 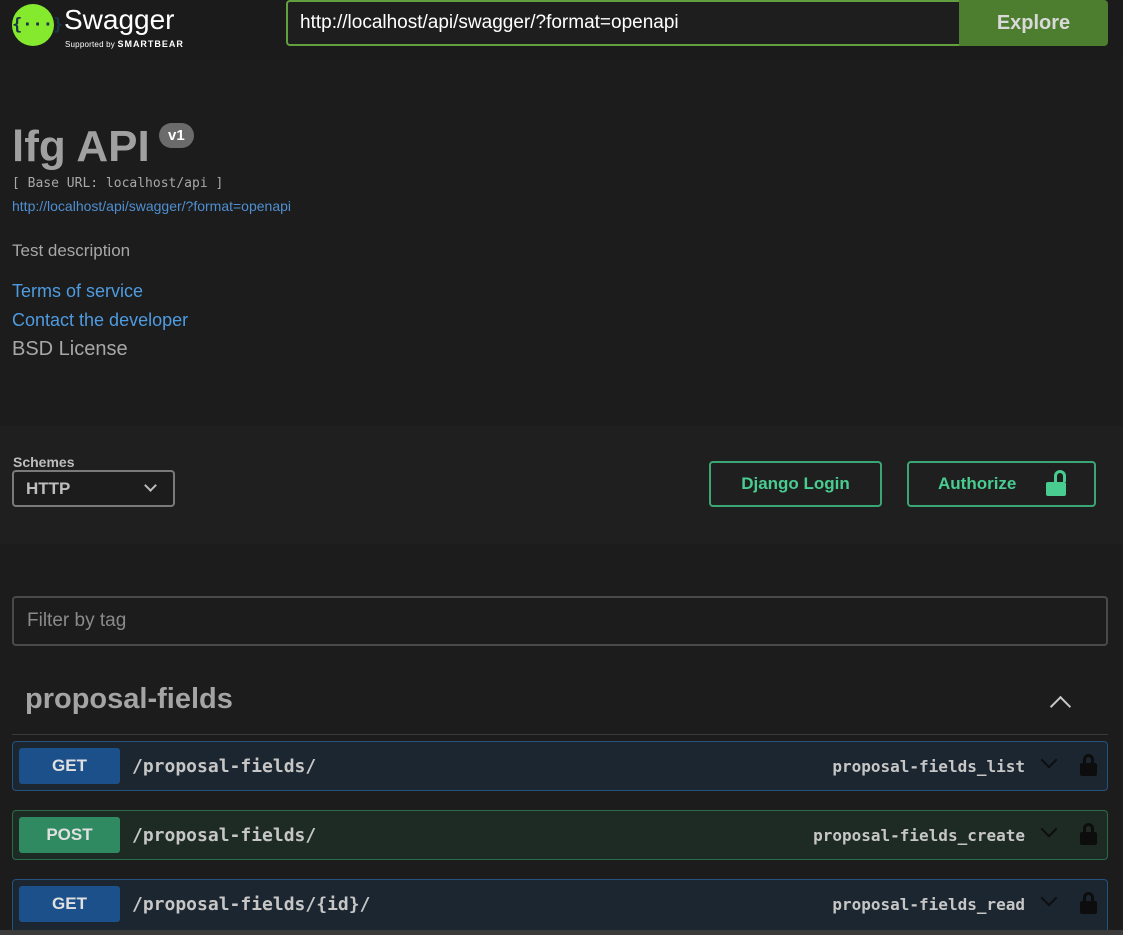 What do you see at coordinates (69, 835) in the screenshot?
I see `method-badge: POST` at bounding box center [69, 835].